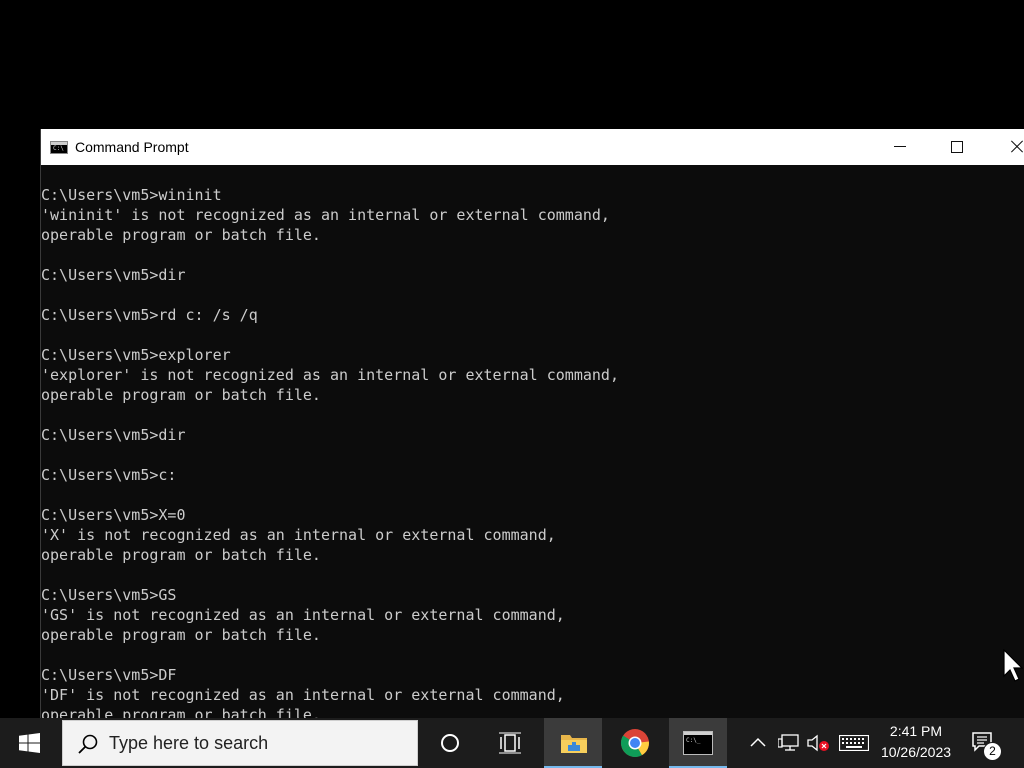 This screenshot has width=1024, height=768. I want to click on volume-muted-icon, so click(819, 743).